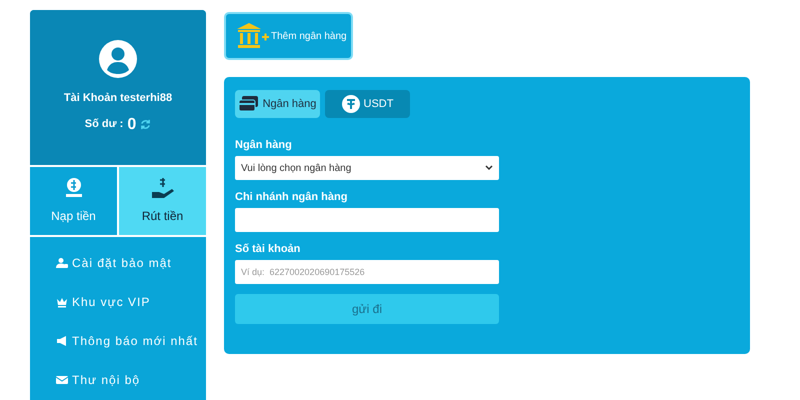  I want to click on submit-button: gửi đi, so click(367, 309).